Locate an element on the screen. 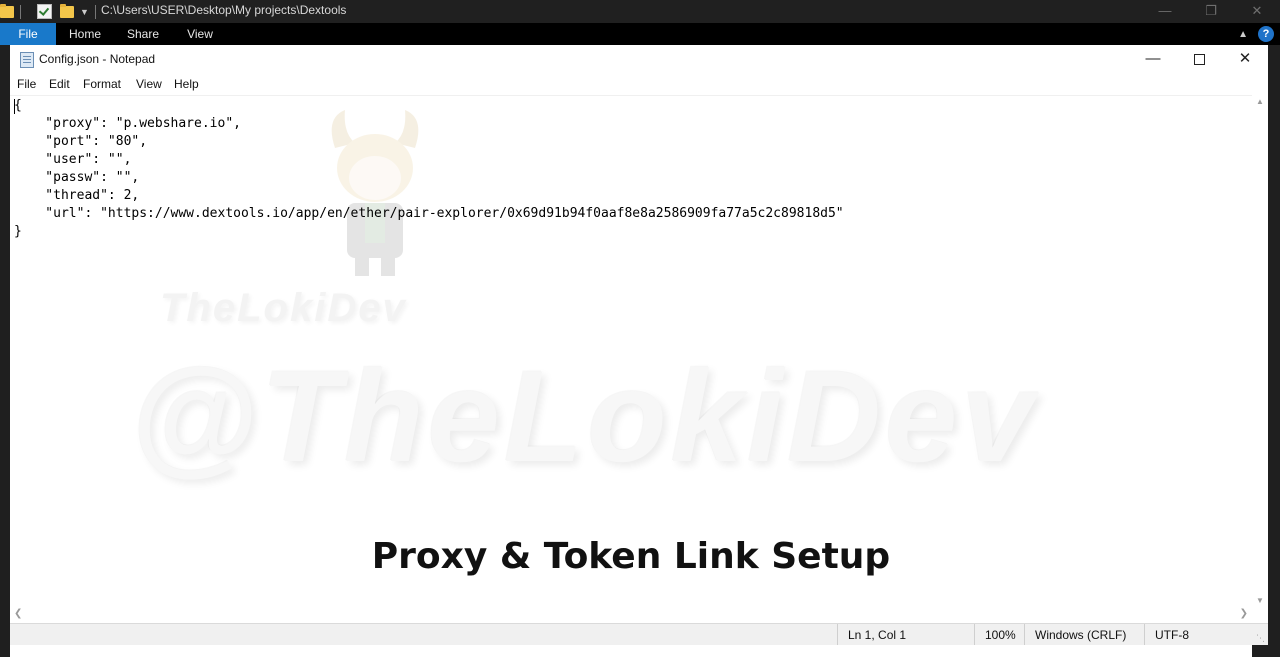 This screenshot has height=657, width=1280. menu-view: View is located at coordinates (149, 84).